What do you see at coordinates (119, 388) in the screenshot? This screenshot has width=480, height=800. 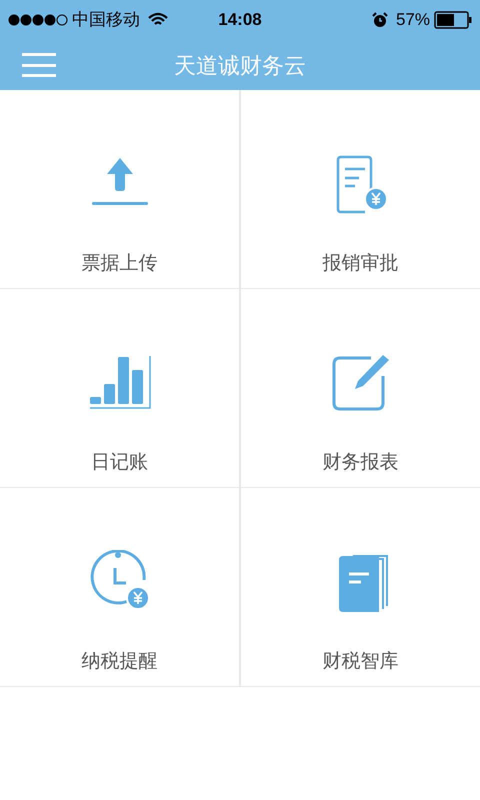 I see `menu-tile: 日记账` at bounding box center [119, 388].